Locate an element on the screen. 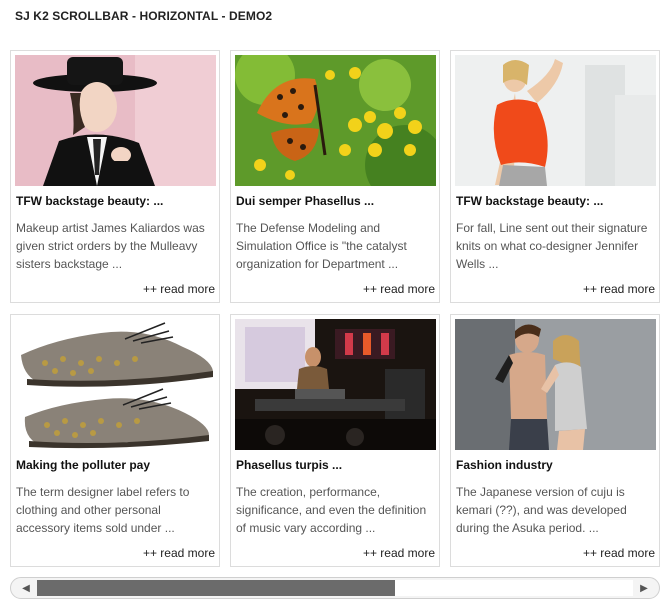 This screenshot has width=671, height=609. scroll-left-arrow-icon: ◀ is located at coordinates (26, 588).